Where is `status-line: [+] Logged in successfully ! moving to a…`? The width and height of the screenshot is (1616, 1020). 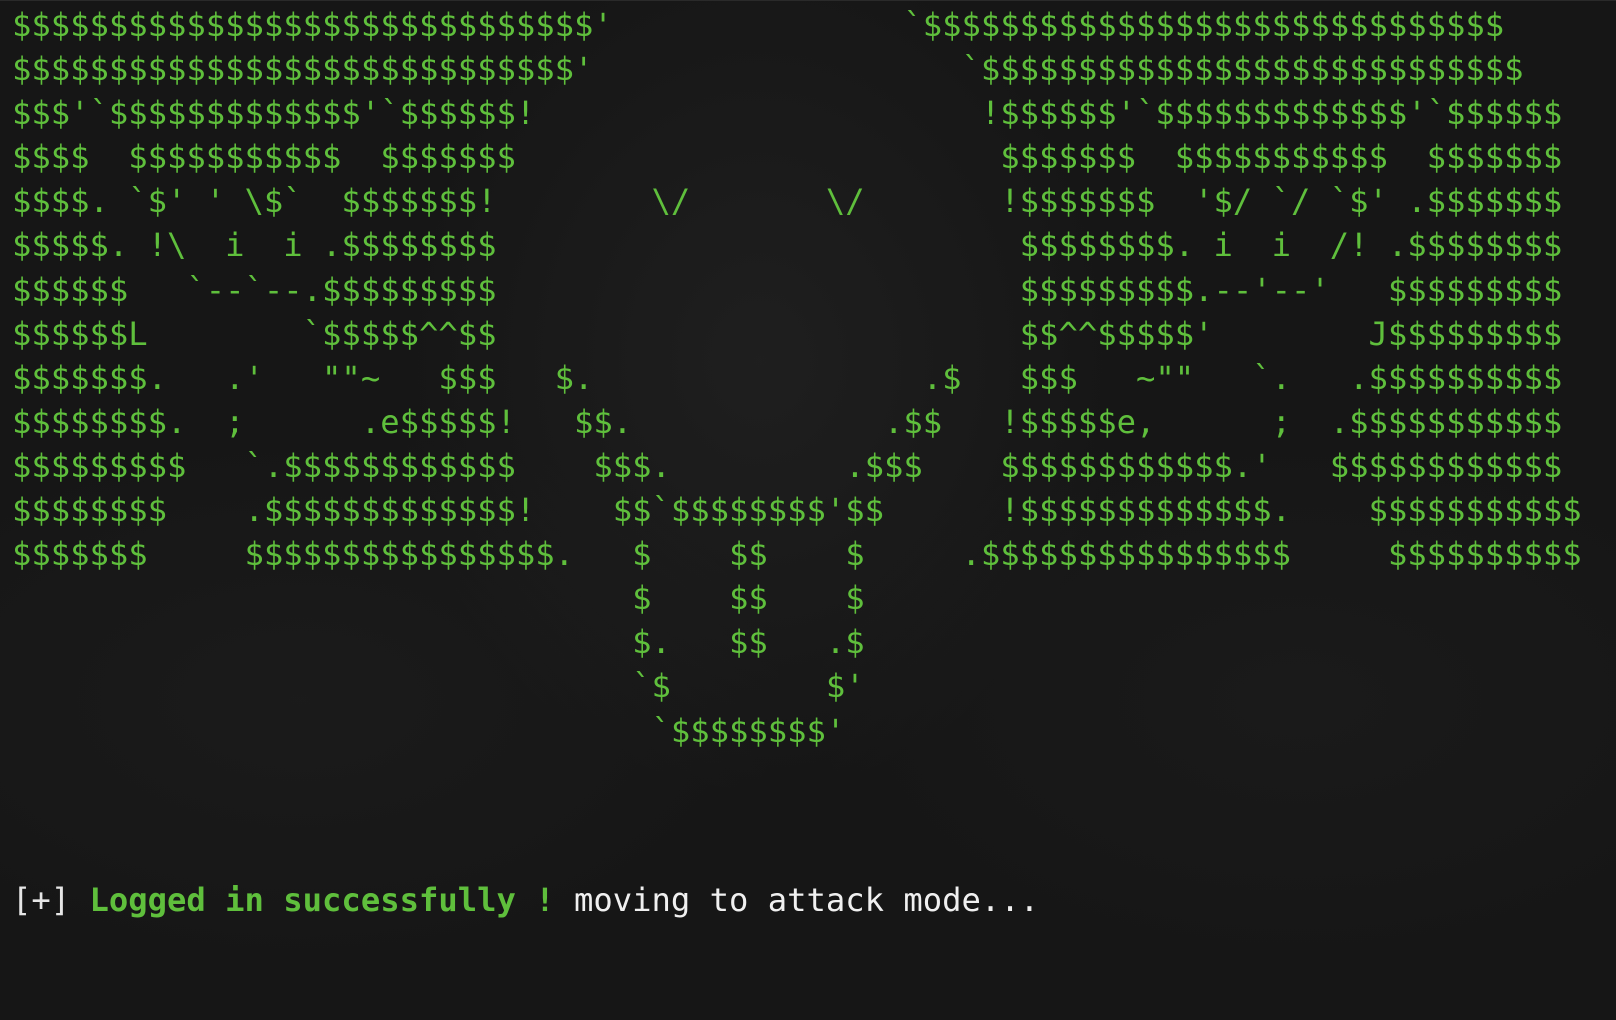
status-line: [+] Logged in successfully ! moving to a… is located at coordinates (525, 900).